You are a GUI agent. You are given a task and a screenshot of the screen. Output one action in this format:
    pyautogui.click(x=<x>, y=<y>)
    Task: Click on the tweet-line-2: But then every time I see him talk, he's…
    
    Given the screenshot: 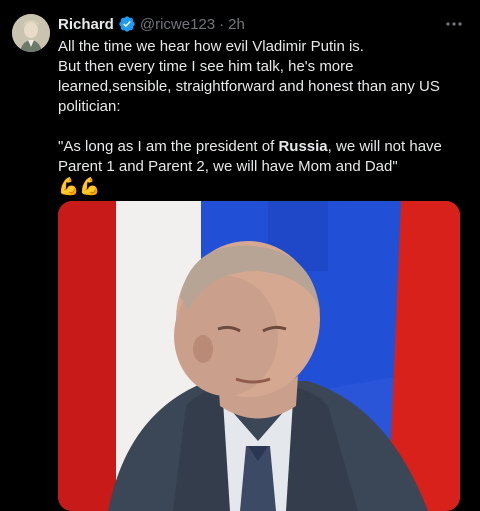 What is the action you would take?
    pyautogui.click(x=206, y=66)
    